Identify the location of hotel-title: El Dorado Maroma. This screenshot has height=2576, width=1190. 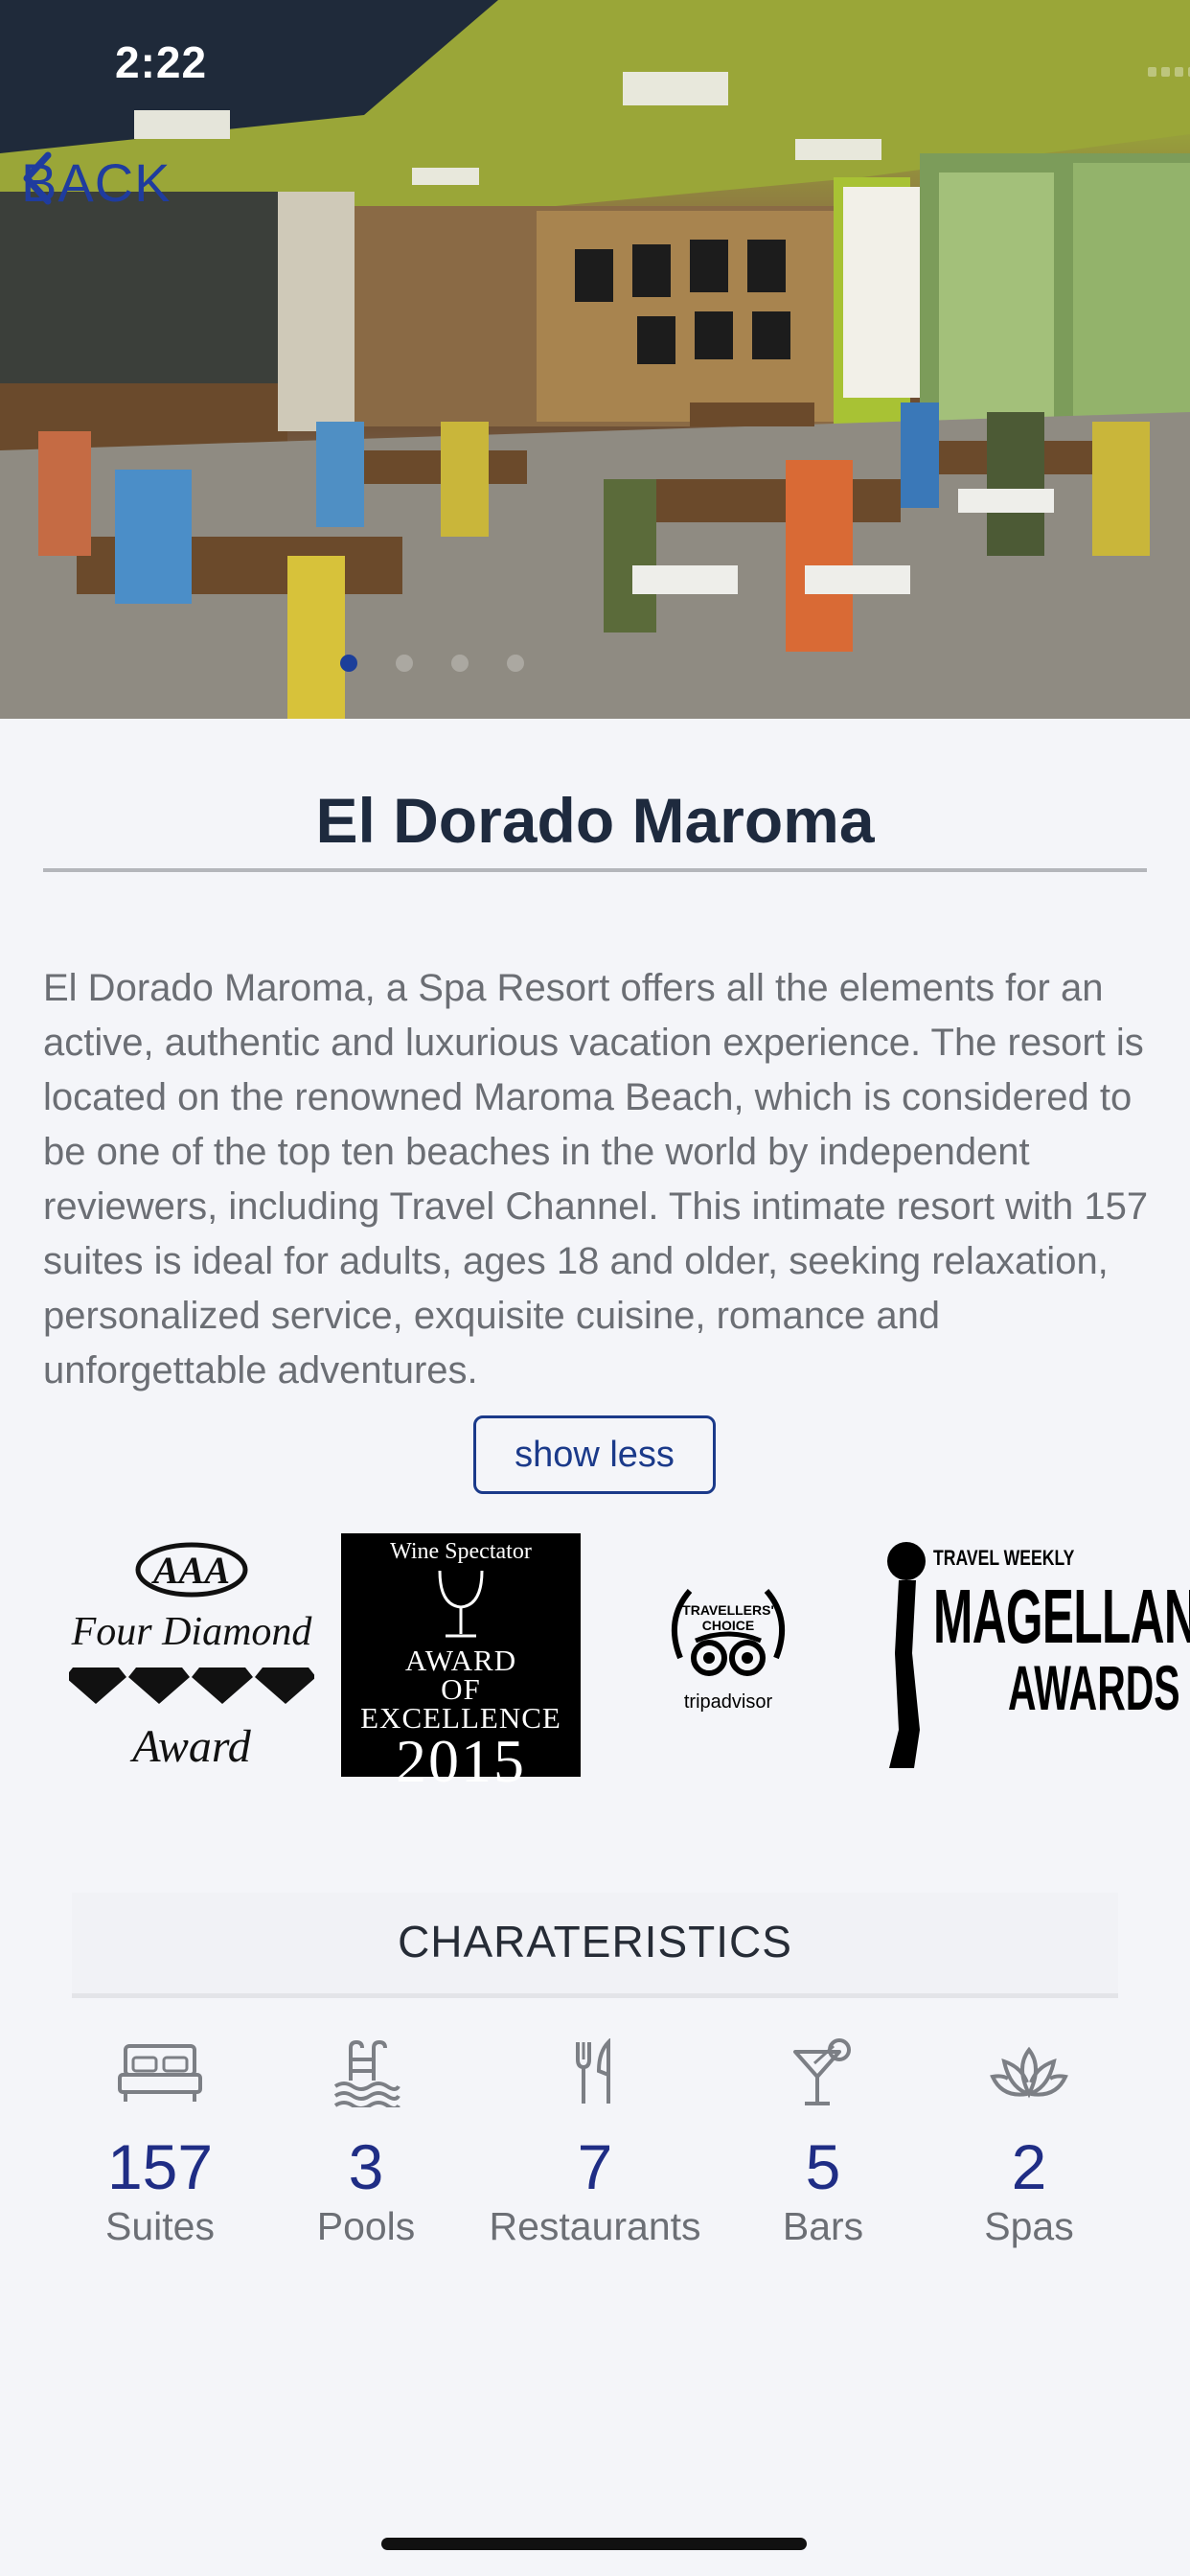
(595, 820).